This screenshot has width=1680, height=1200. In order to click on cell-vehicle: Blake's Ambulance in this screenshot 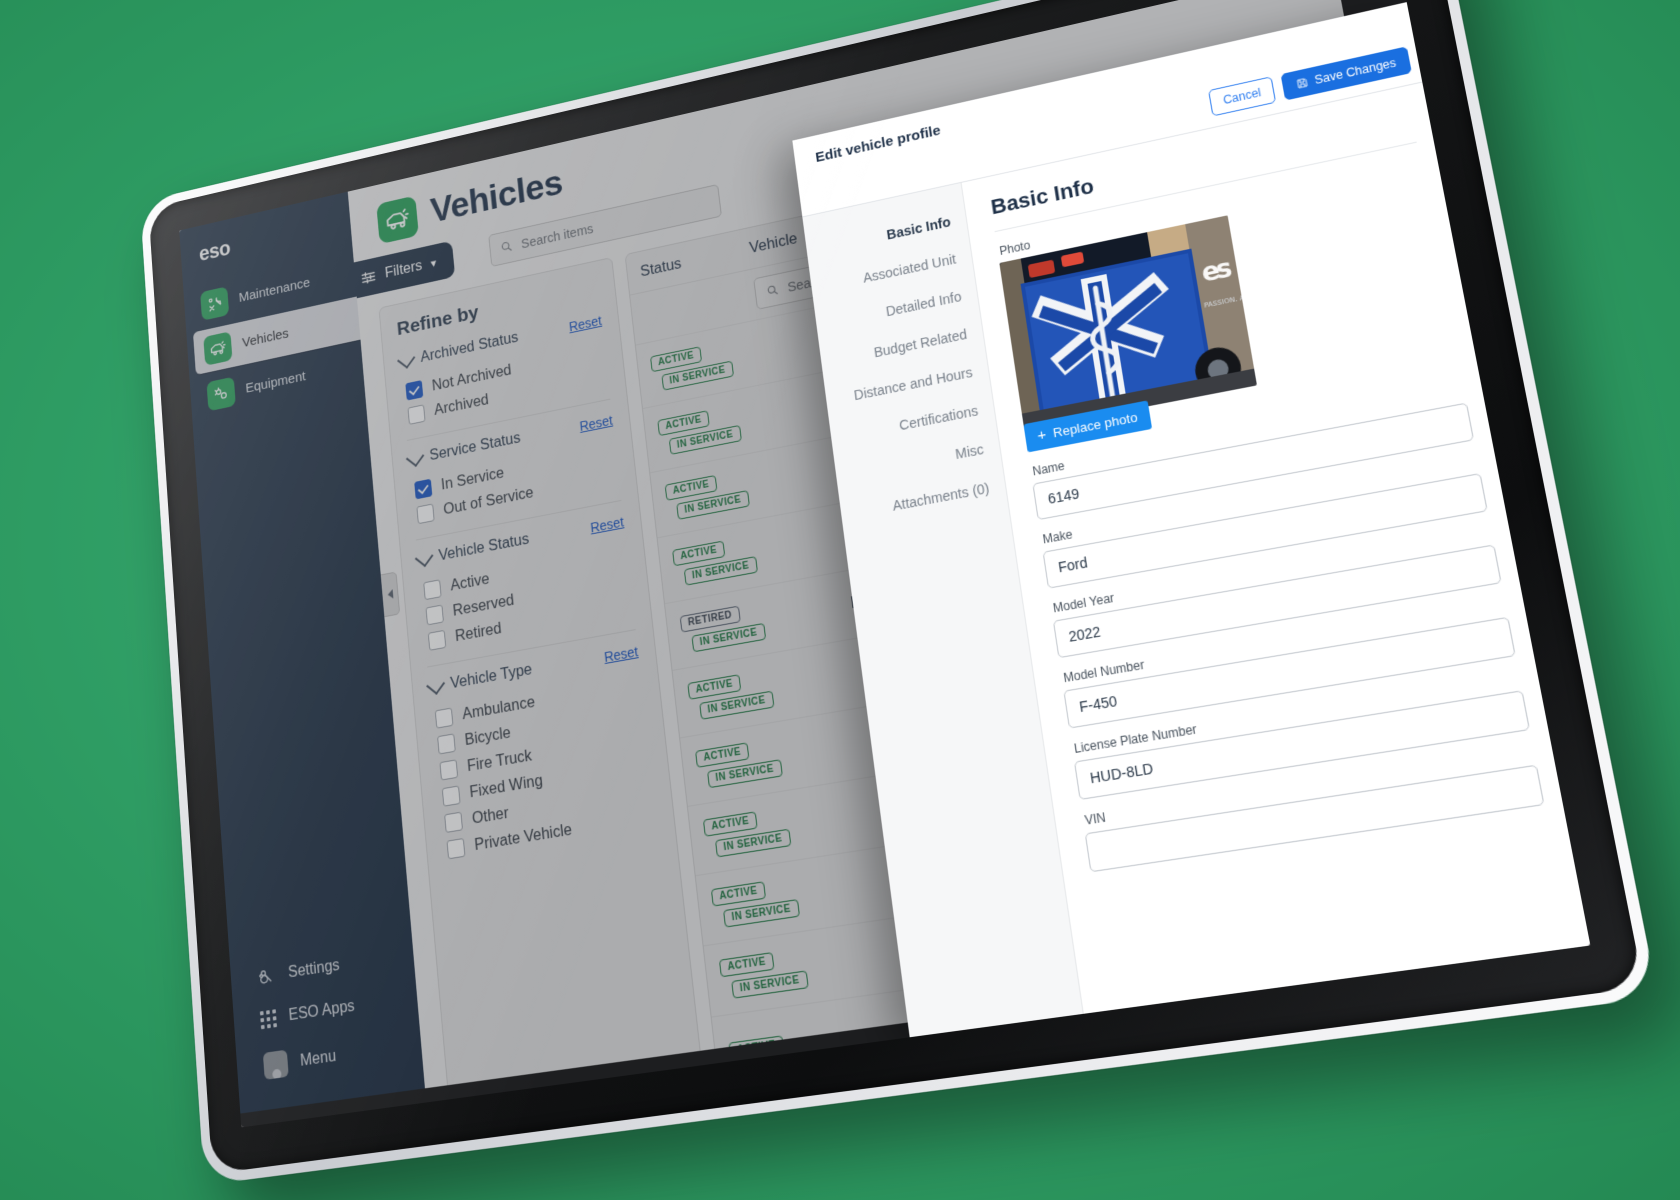, I will do `click(917, 592)`.